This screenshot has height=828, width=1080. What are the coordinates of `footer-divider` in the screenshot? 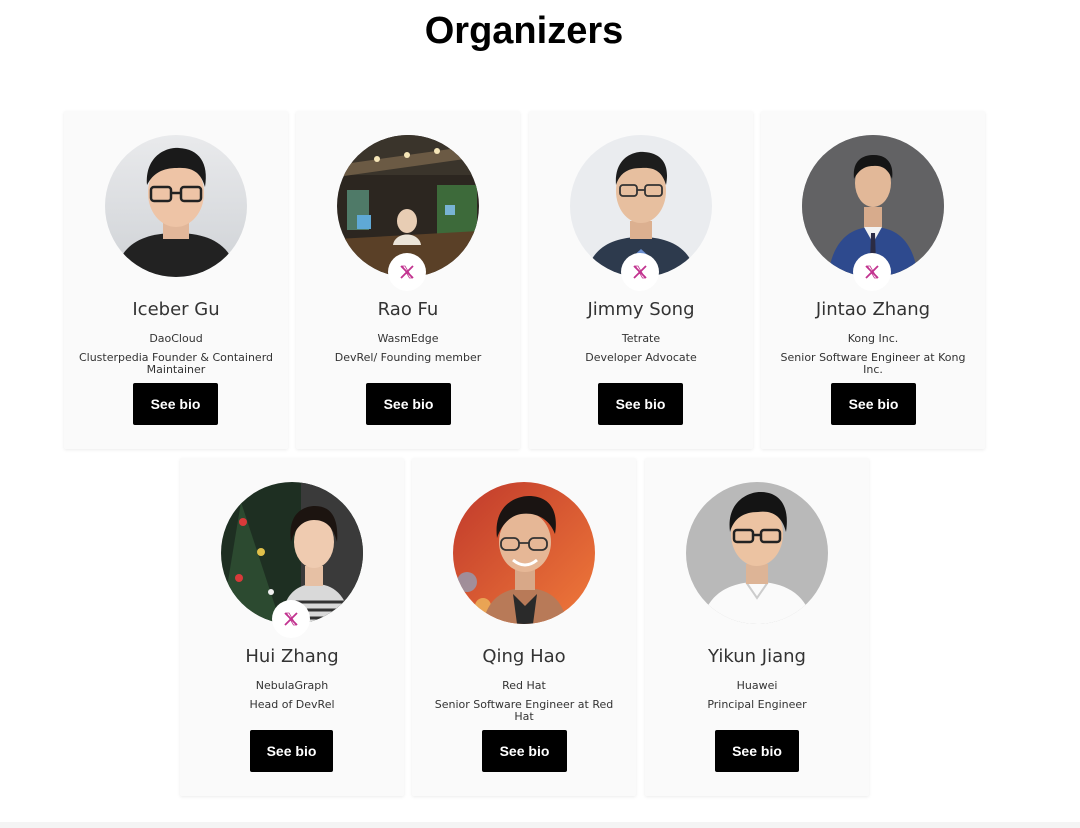 It's located at (540, 825).